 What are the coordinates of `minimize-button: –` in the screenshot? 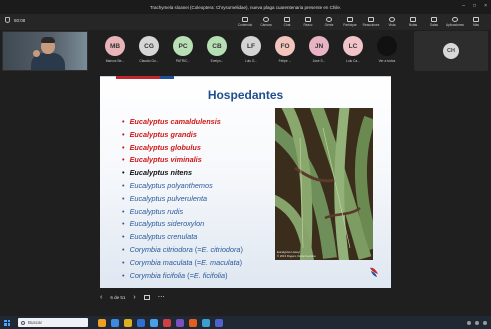 It's located at (463, 6).